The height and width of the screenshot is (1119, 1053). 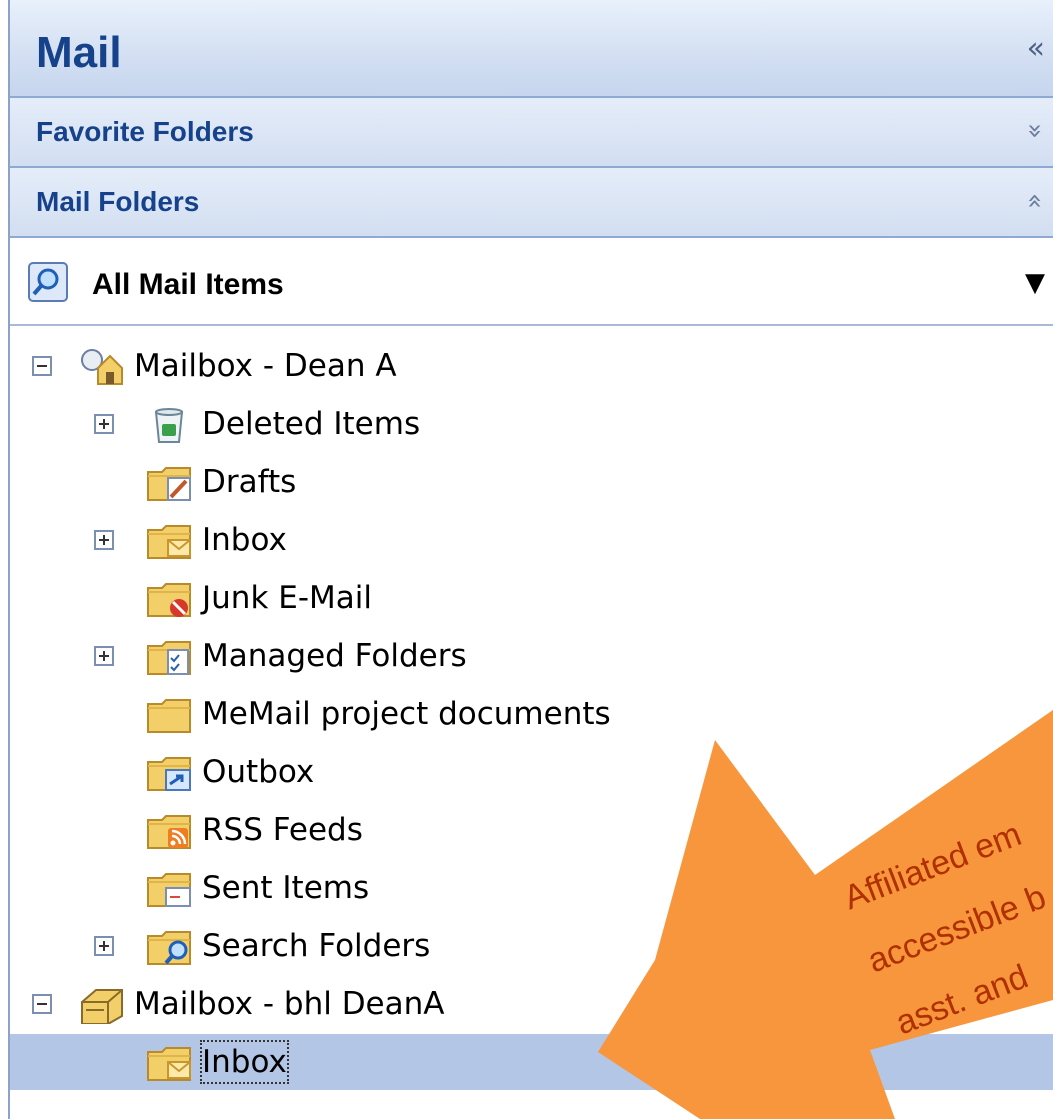 What do you see at coordinates (531, 366) in the screenshot?
I see `tree-row: Mailbox - Dean A` at bounding box center [531, 366].